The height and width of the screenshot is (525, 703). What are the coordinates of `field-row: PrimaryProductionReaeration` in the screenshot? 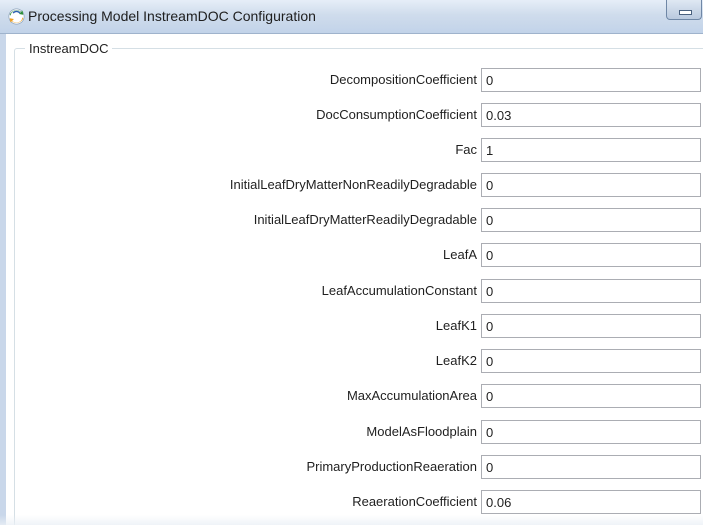 It's located at (359, 467).